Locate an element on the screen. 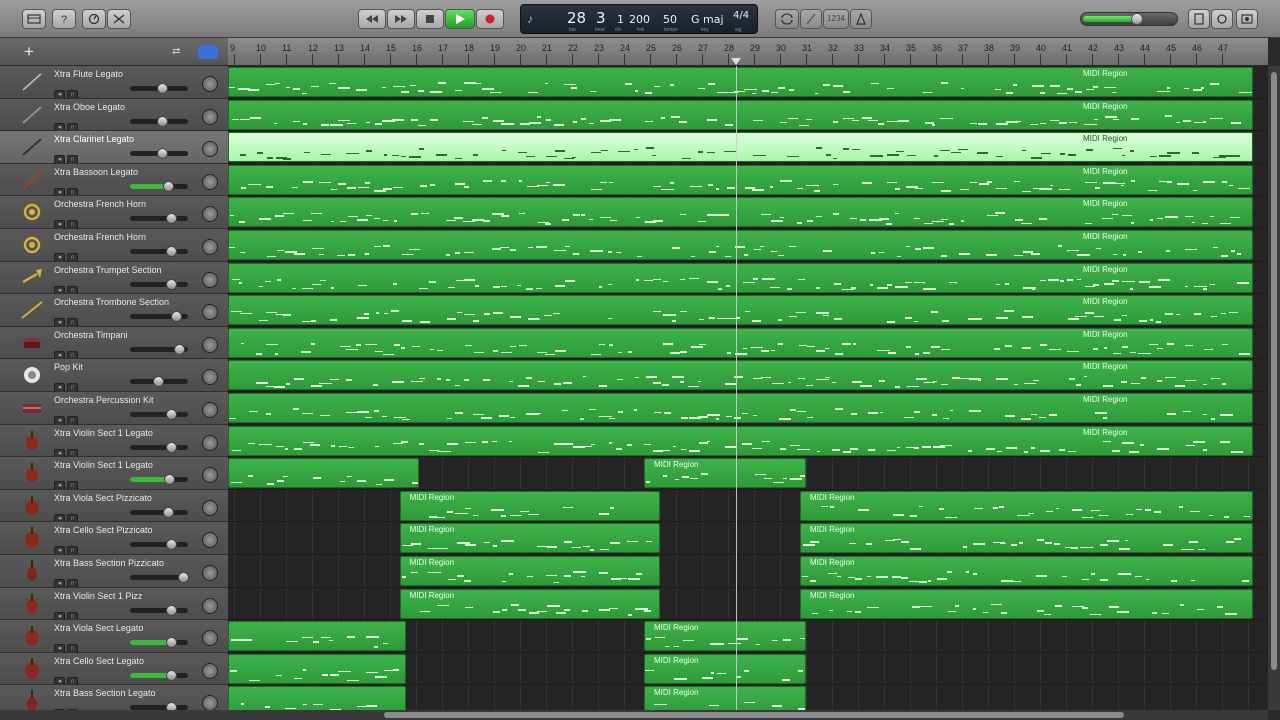 Image resolution: width=1280 pixels, height=720 pixels. count-in-icon: 1234 is located at coordinates (836, 19).